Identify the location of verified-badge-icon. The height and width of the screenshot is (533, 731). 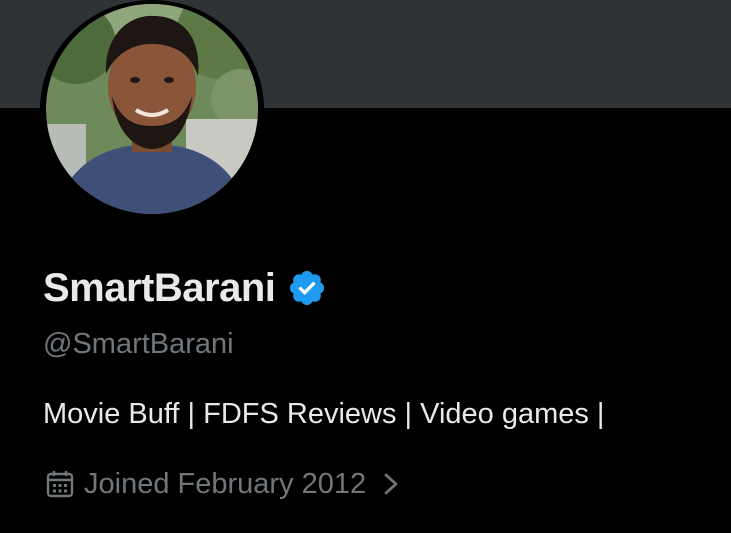
(307, 288).